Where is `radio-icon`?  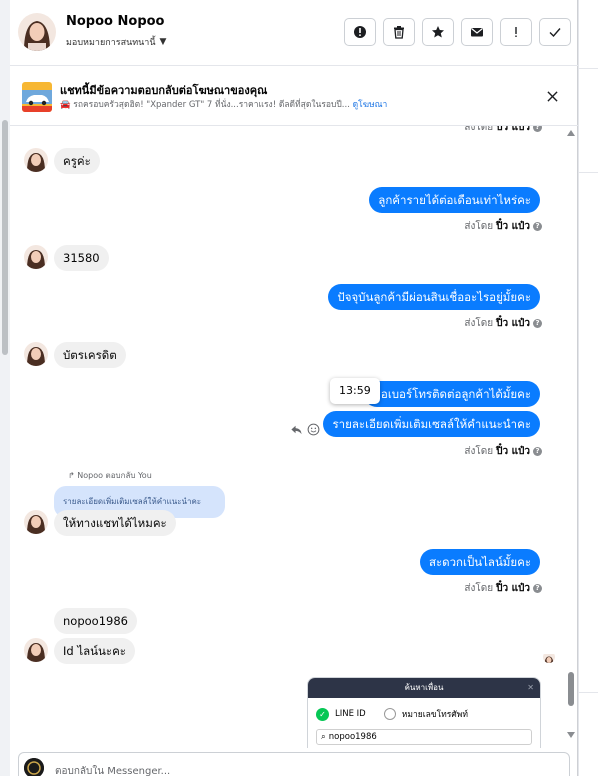
radio-icon is located at coordinates (389, 714).